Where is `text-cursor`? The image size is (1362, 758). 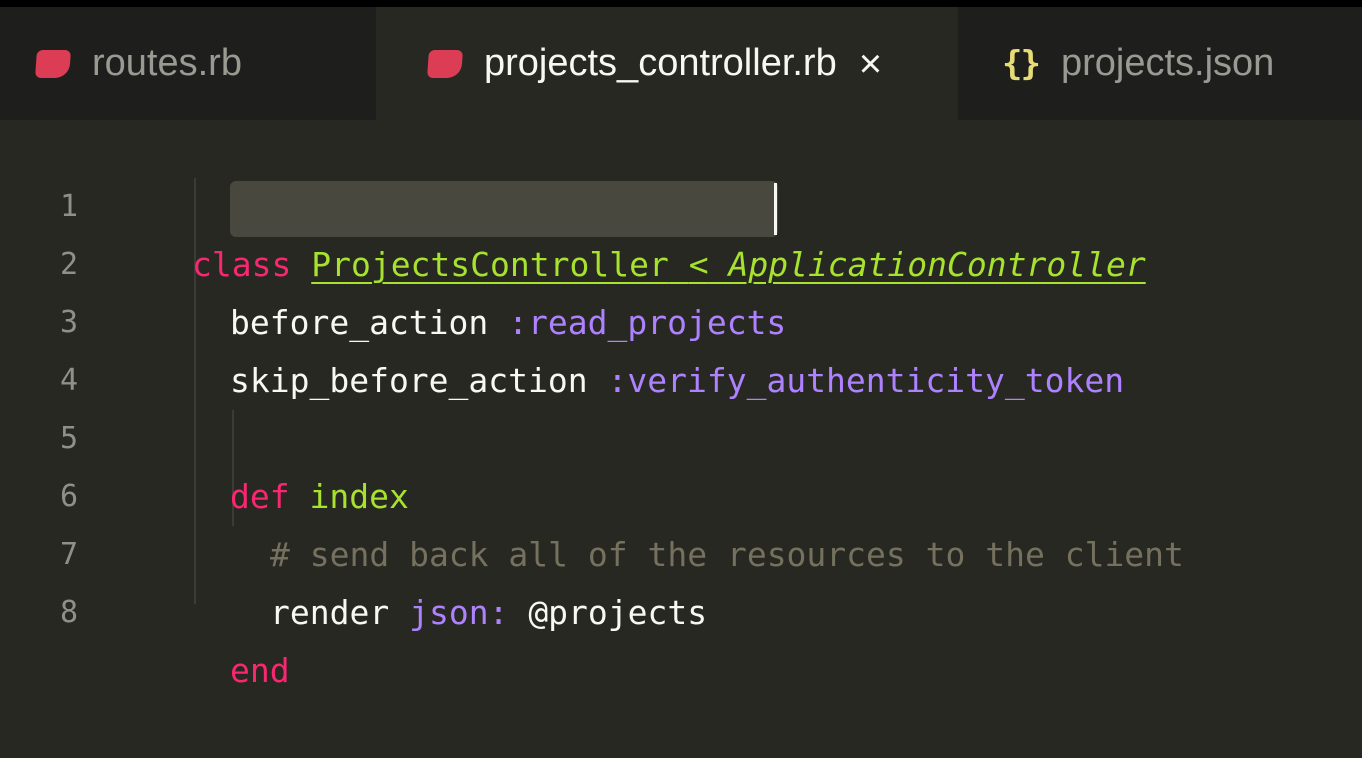 text-cursor is located at coordinates (775, 209).